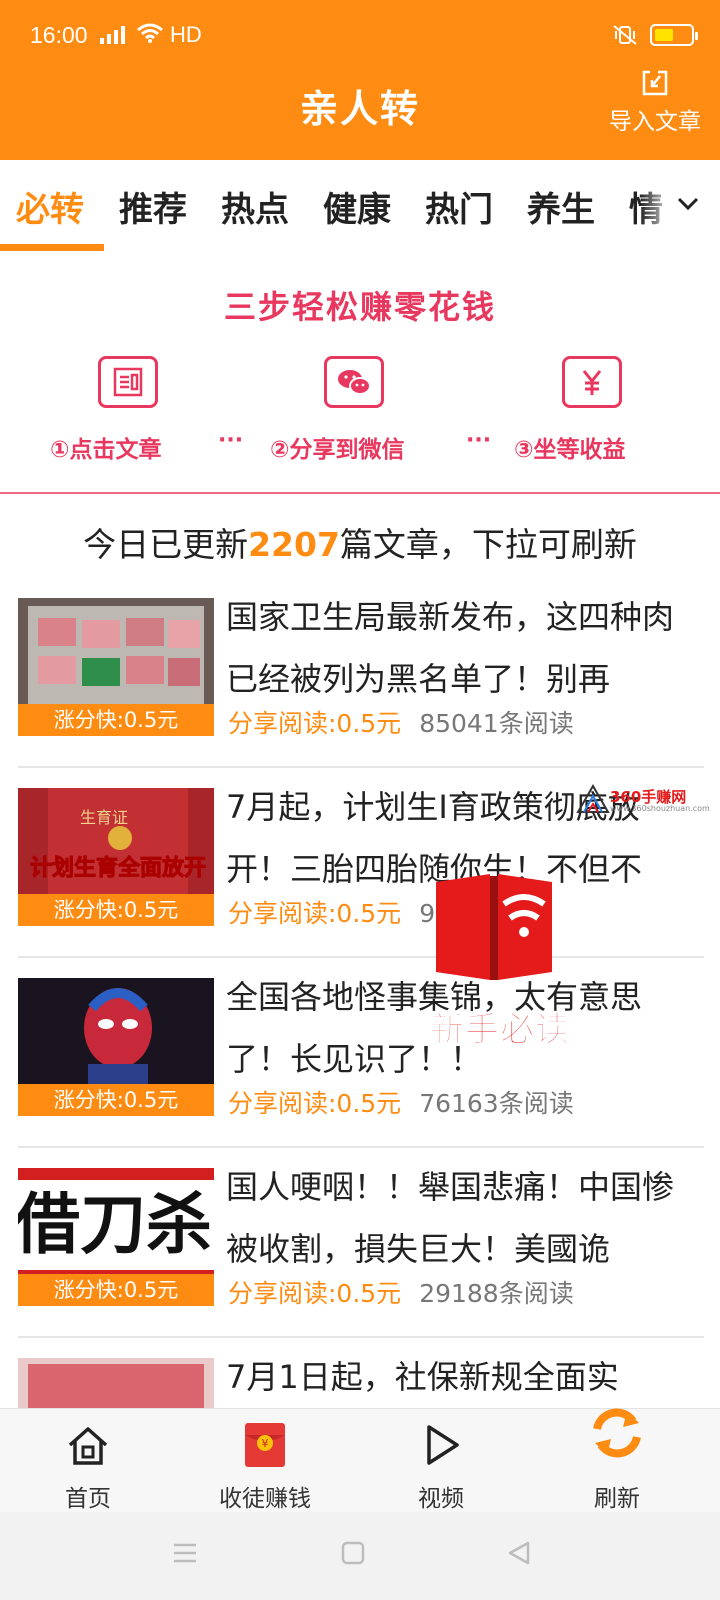  Describe the element at coordinates (128, 382) in the screenshot. I see `article-icon` at that location.